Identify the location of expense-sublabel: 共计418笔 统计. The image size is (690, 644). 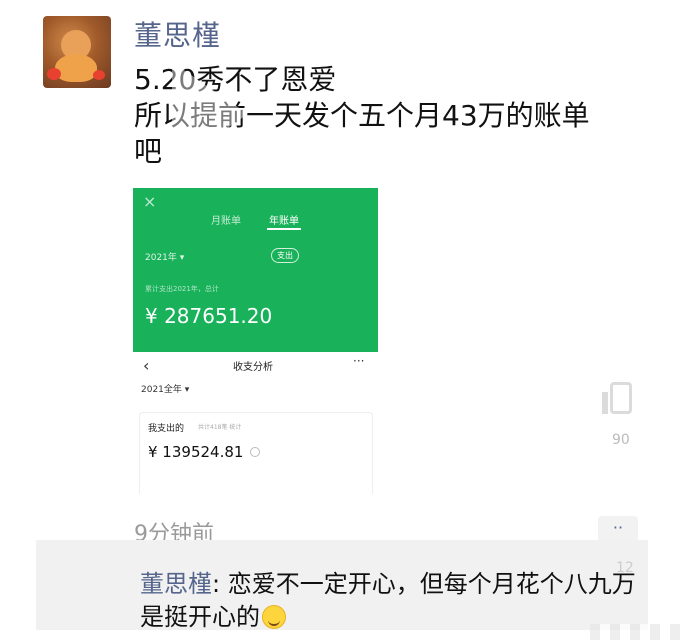
(220, 427).